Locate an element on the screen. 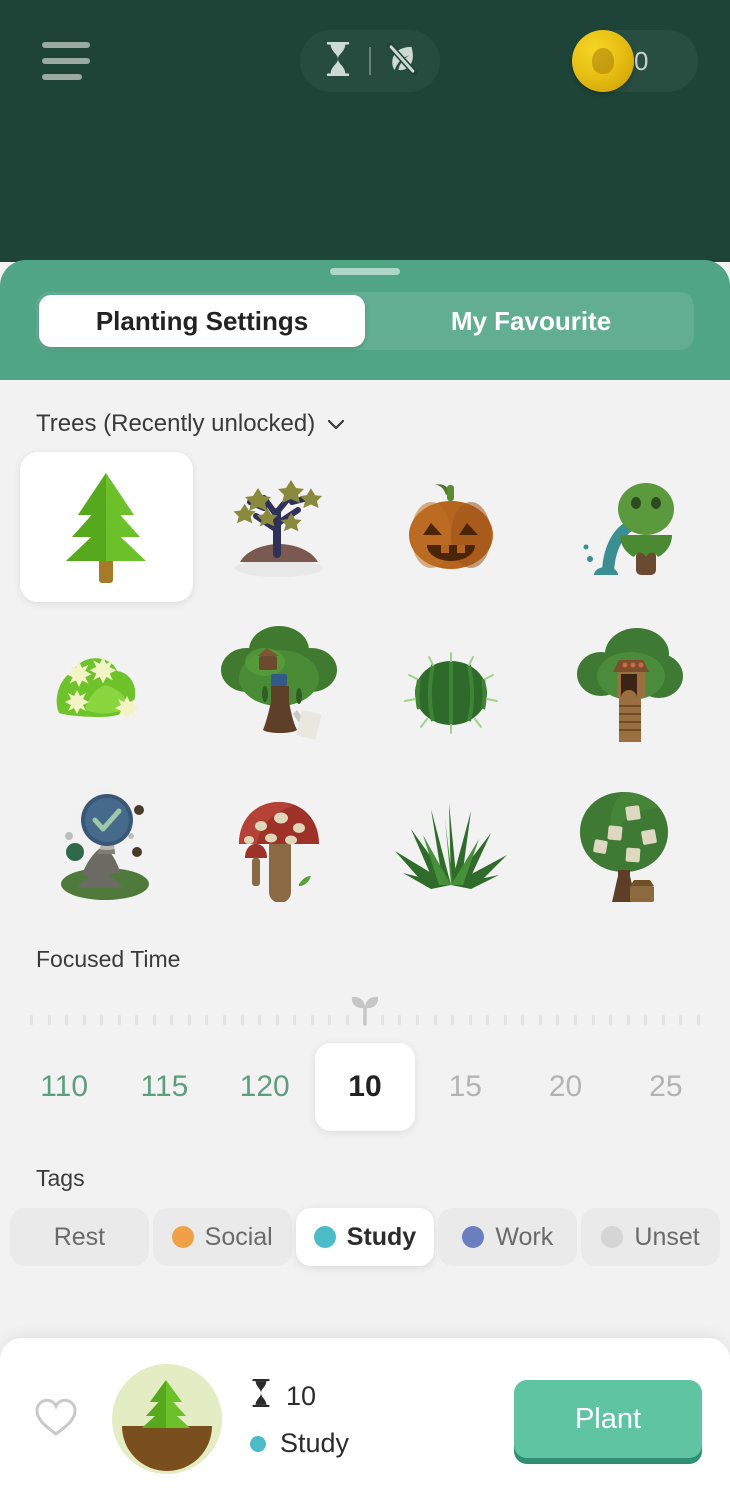  time-option-20: 20 is located at coordinates (565, 1087).